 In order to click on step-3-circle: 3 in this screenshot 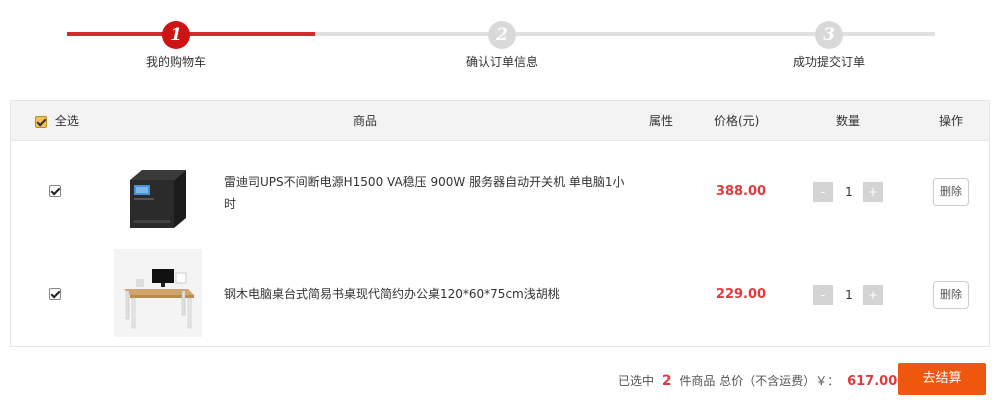, I will do `click(829, 35)`.